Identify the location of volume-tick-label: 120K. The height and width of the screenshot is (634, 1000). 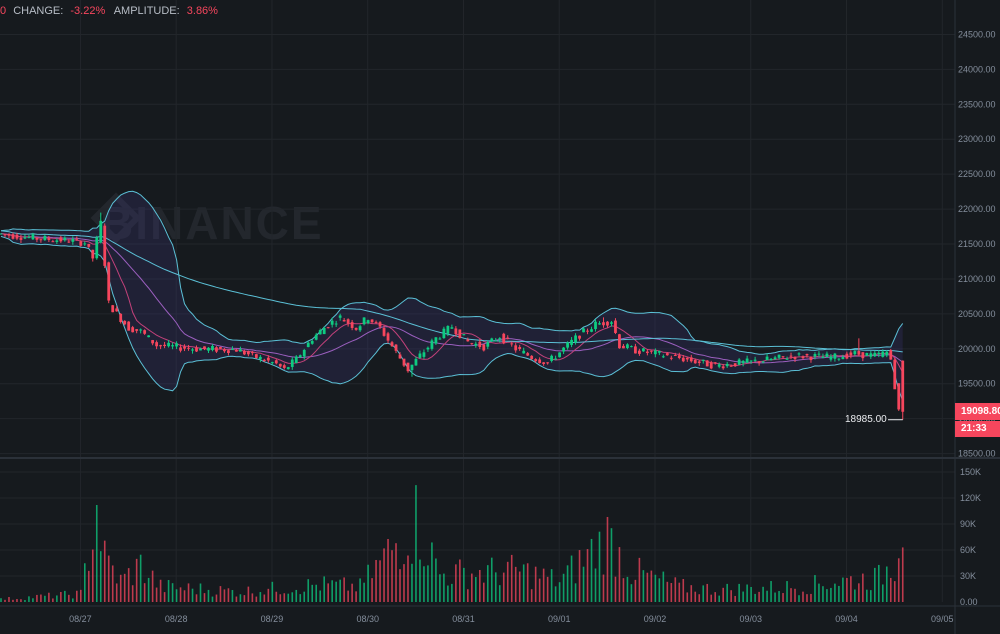
(970, 498).